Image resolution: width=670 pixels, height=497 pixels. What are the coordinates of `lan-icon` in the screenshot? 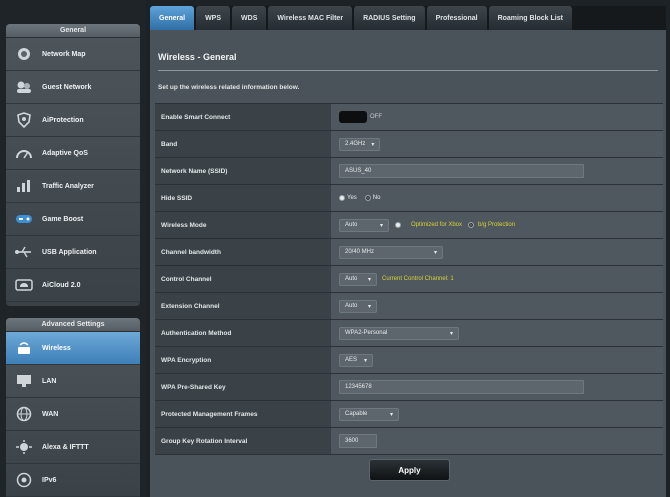 It's located at (24, 381).